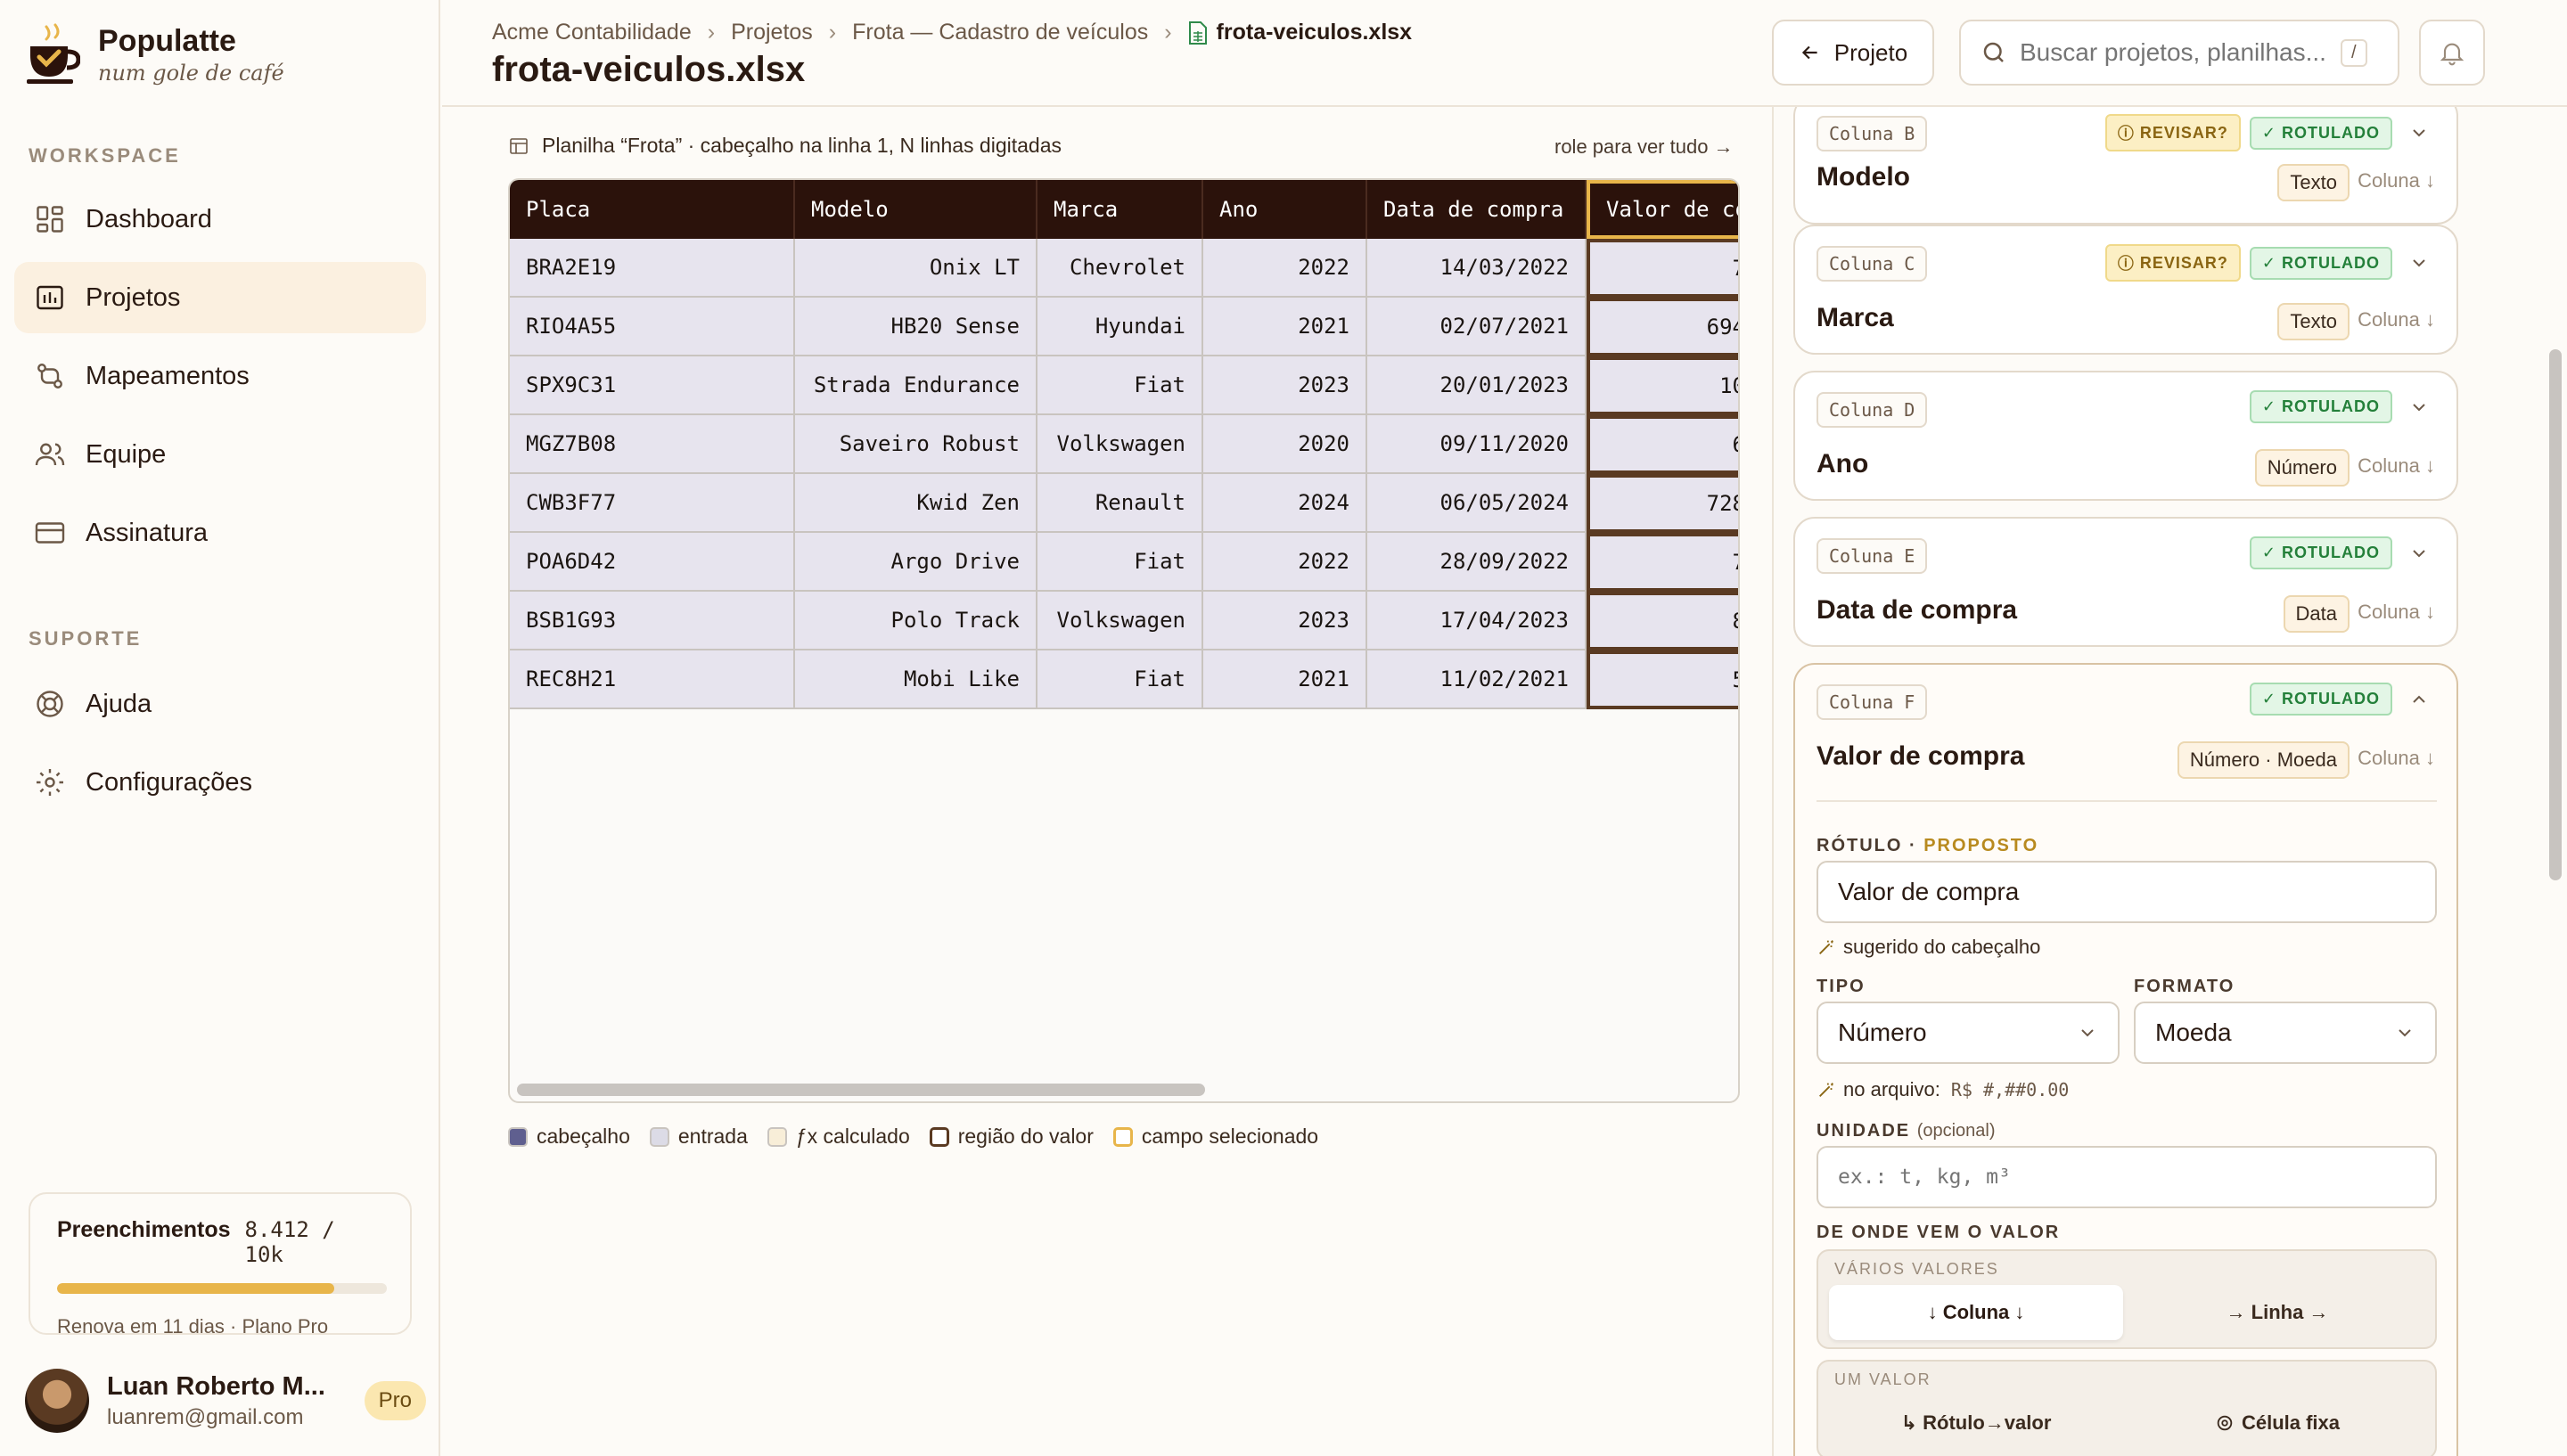  What do you see at coordinates (220, 454) in the screenshot?
I see `sidebar-item-equipe: Equipe` at bounding box center [220, 454].